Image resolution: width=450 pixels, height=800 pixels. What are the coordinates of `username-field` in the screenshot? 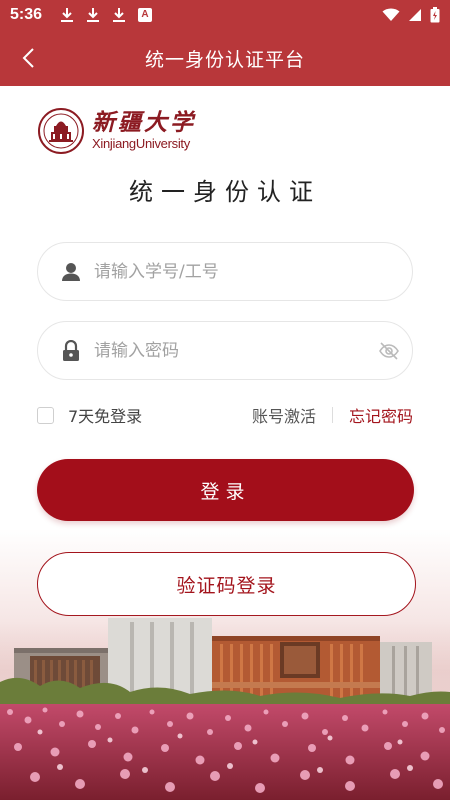 It's located at (225, 271).